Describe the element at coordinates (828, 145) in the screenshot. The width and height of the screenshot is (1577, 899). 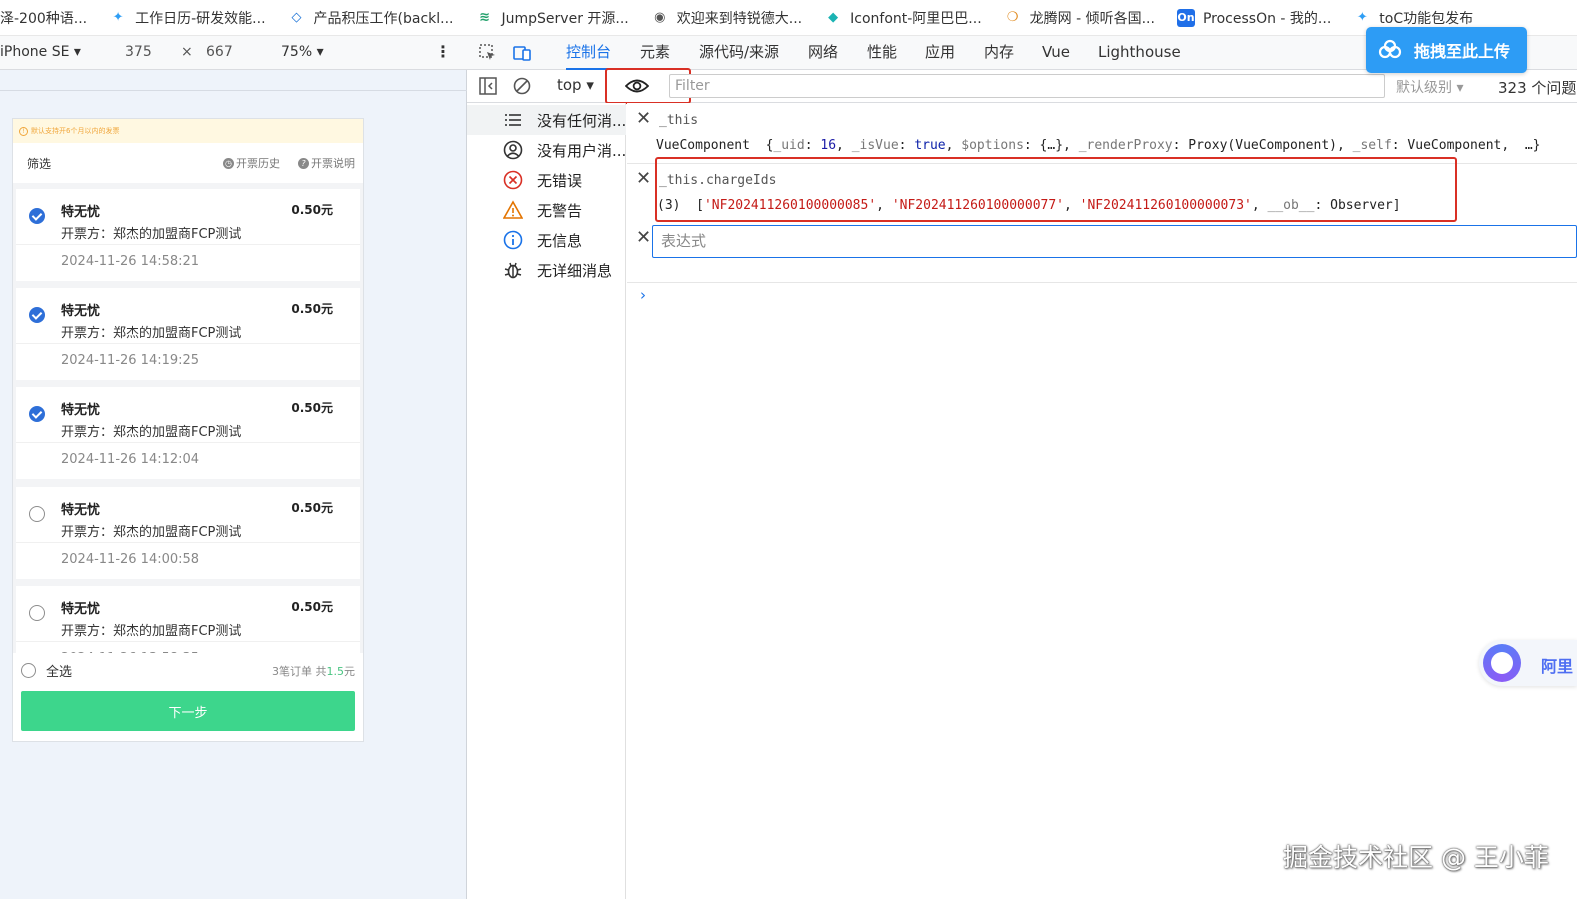
I see `value-token: 16` at that location.